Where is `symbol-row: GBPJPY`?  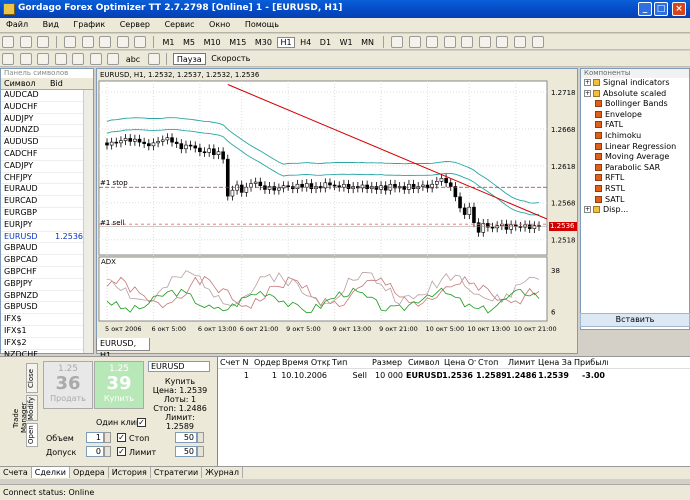 symbol-row: GBPJPY is located at coordinates (47, 285).